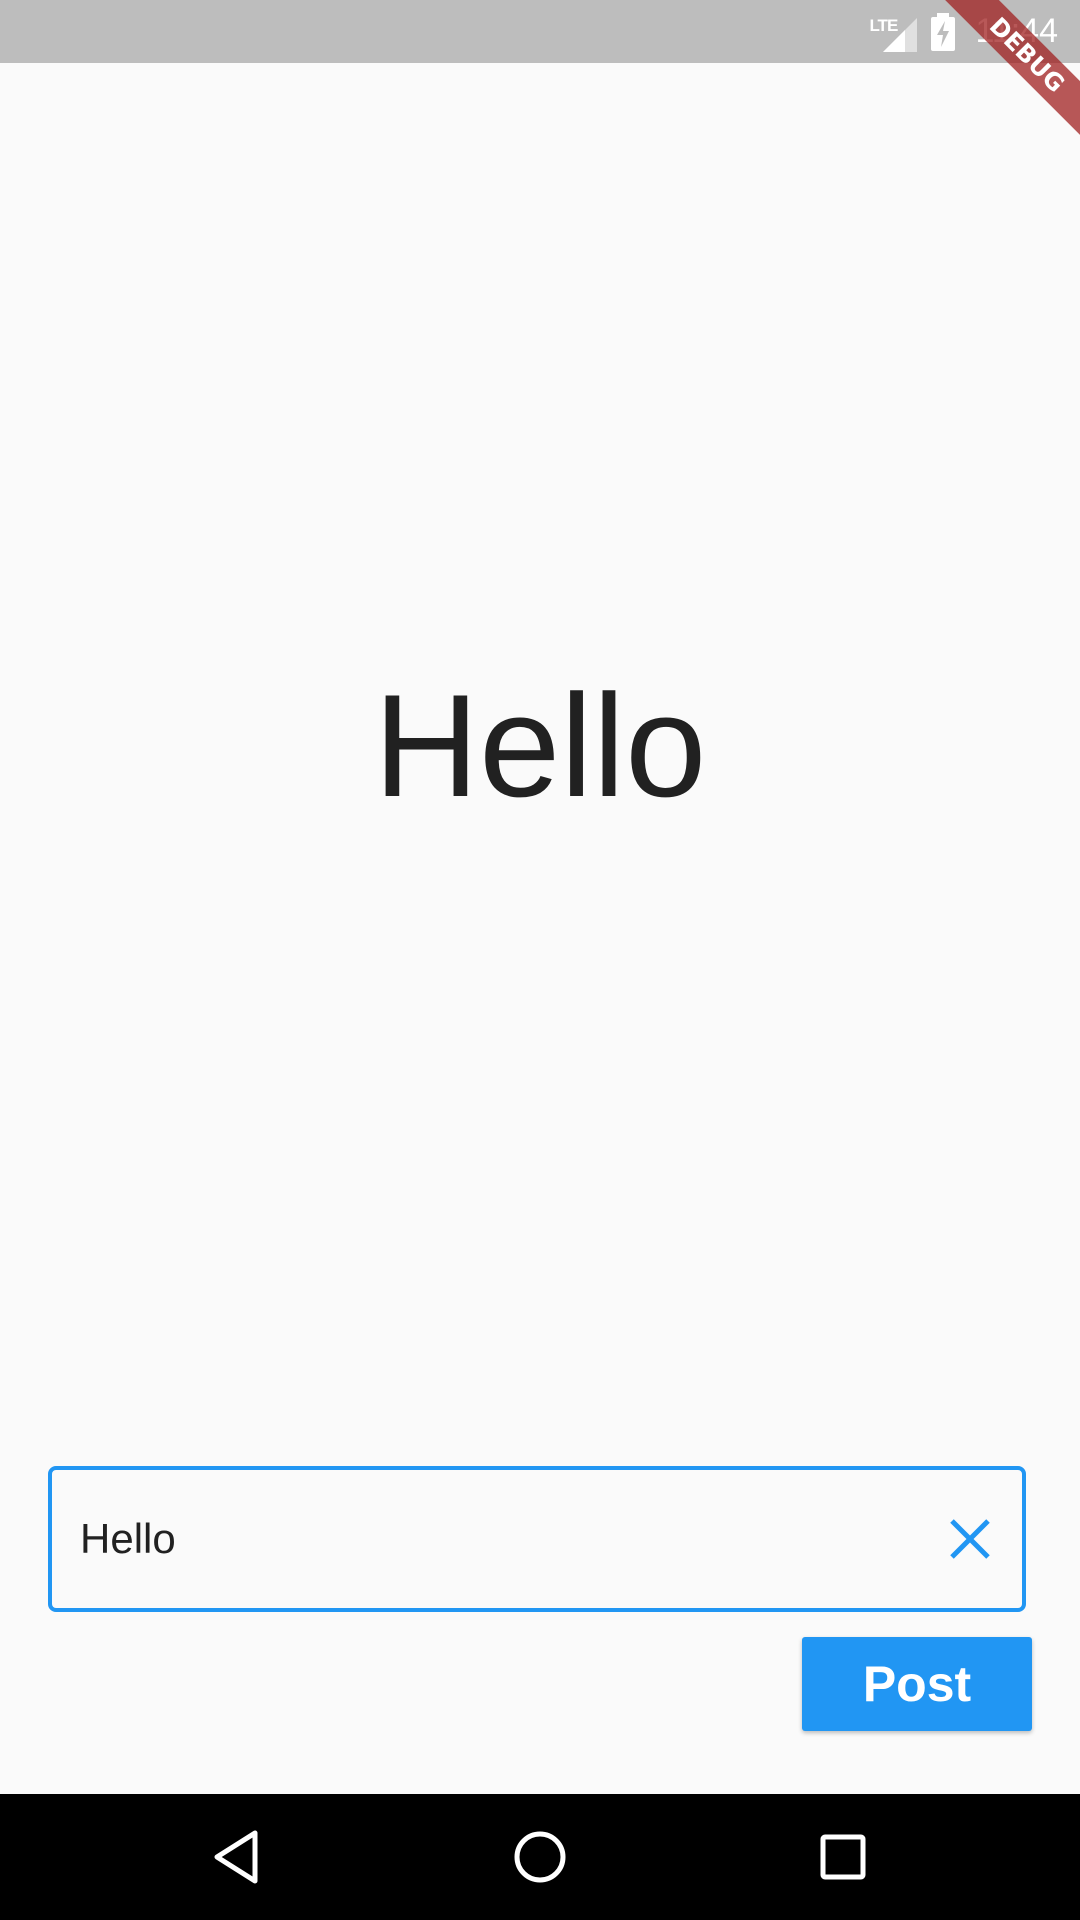 Image resolution: width=1080 pixels, height=1920 pixels. Describe the element at coordinates (537, 1539) in the screenshot. I see `message-input: Hello` at that location.